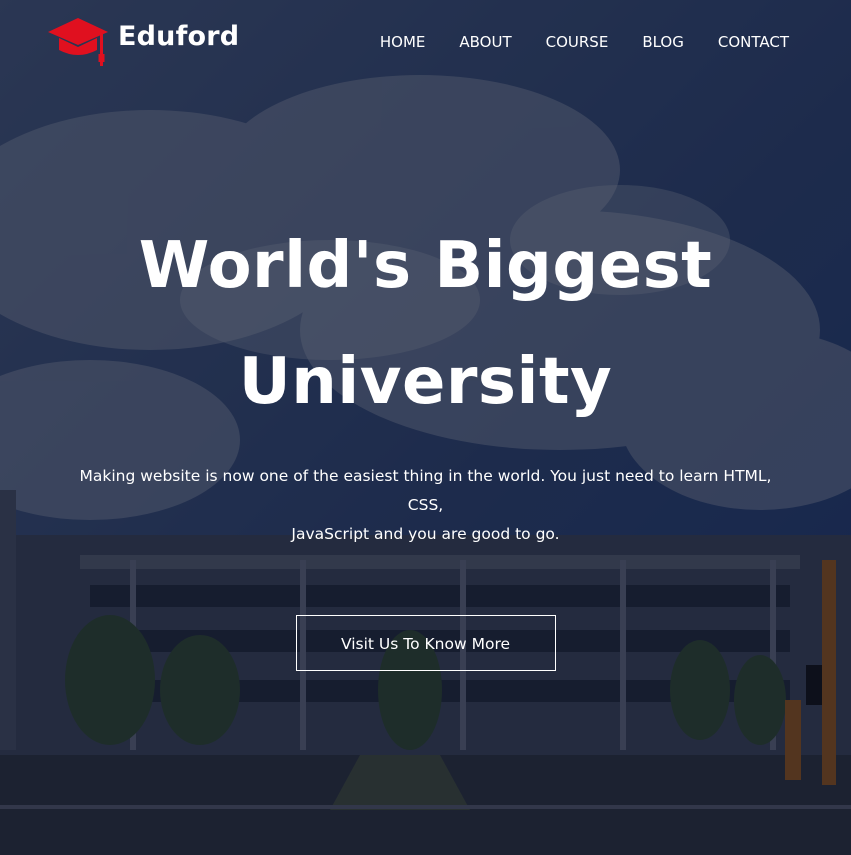 The height and width of the screenshot is (855, 851). Describe the element at coordinates (425, 534) in the screenshot. I see `hero-subtitle-line-2: JavaScript and you are good to go.` at that location.